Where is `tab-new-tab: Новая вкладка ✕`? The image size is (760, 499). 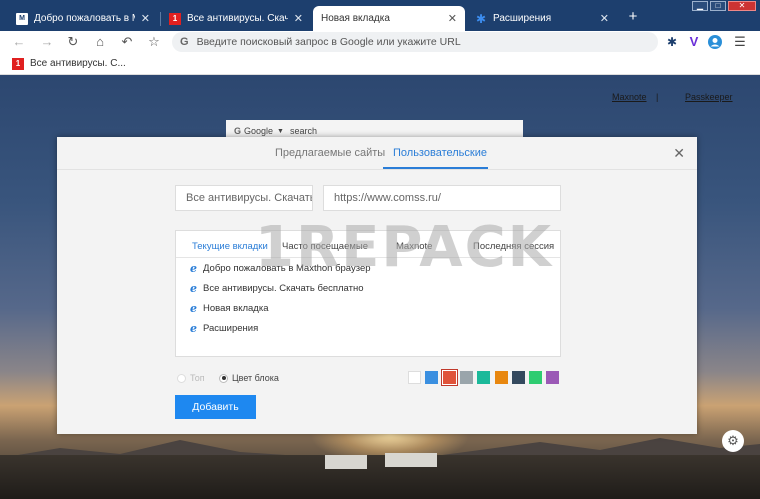 tab-new-tab: Новая вкладка ✕ is located at coordinates (389, 18).